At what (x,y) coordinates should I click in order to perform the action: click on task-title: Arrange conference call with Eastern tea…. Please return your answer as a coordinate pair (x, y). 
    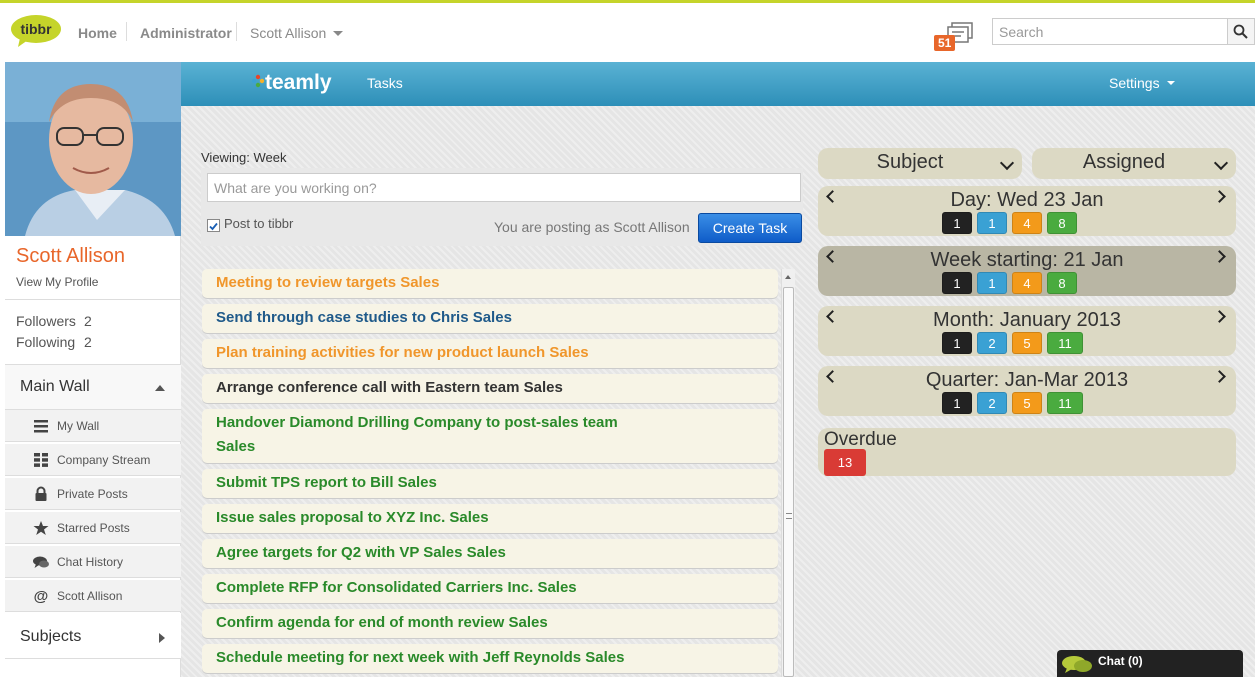
    Looking at the image, I should click on (436, 388).